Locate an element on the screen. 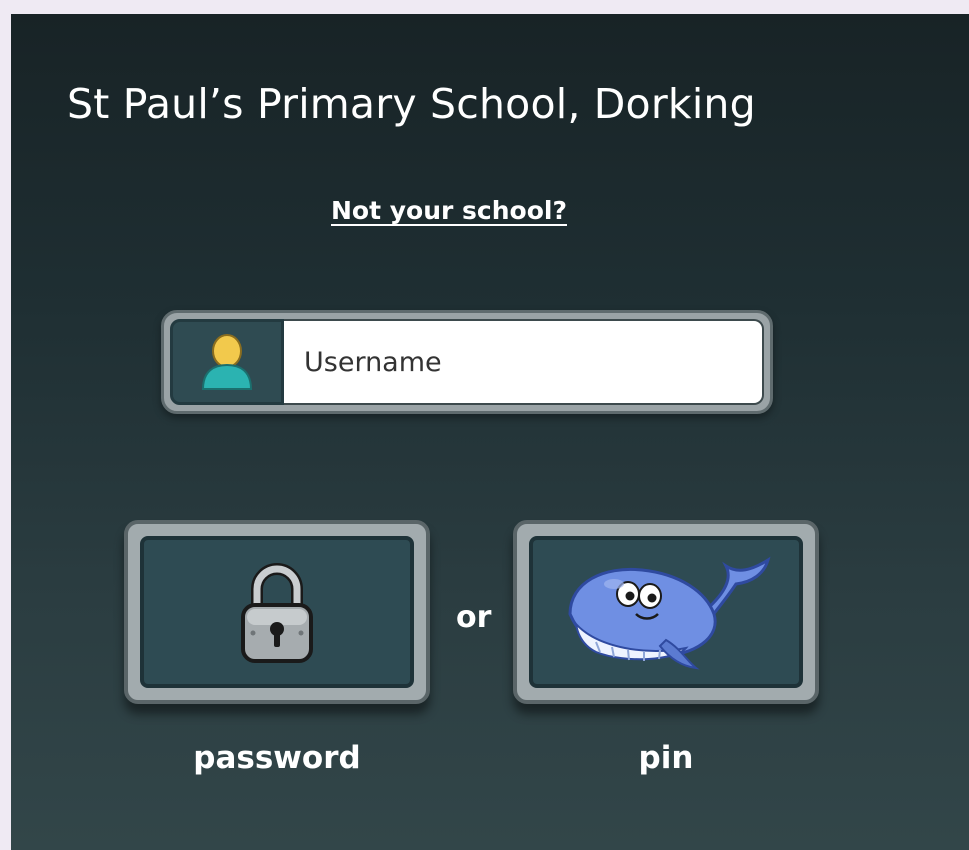  password-button-face is located at coordinates (277, 612).